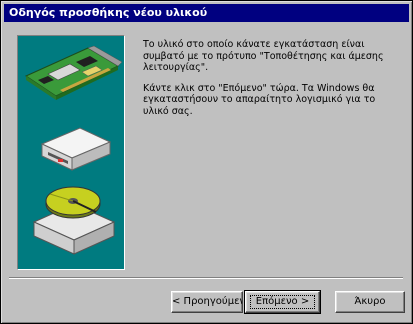 The image size is (413, 324). I want to click on next-button-label: Επόμενο >, so click(282, 301).